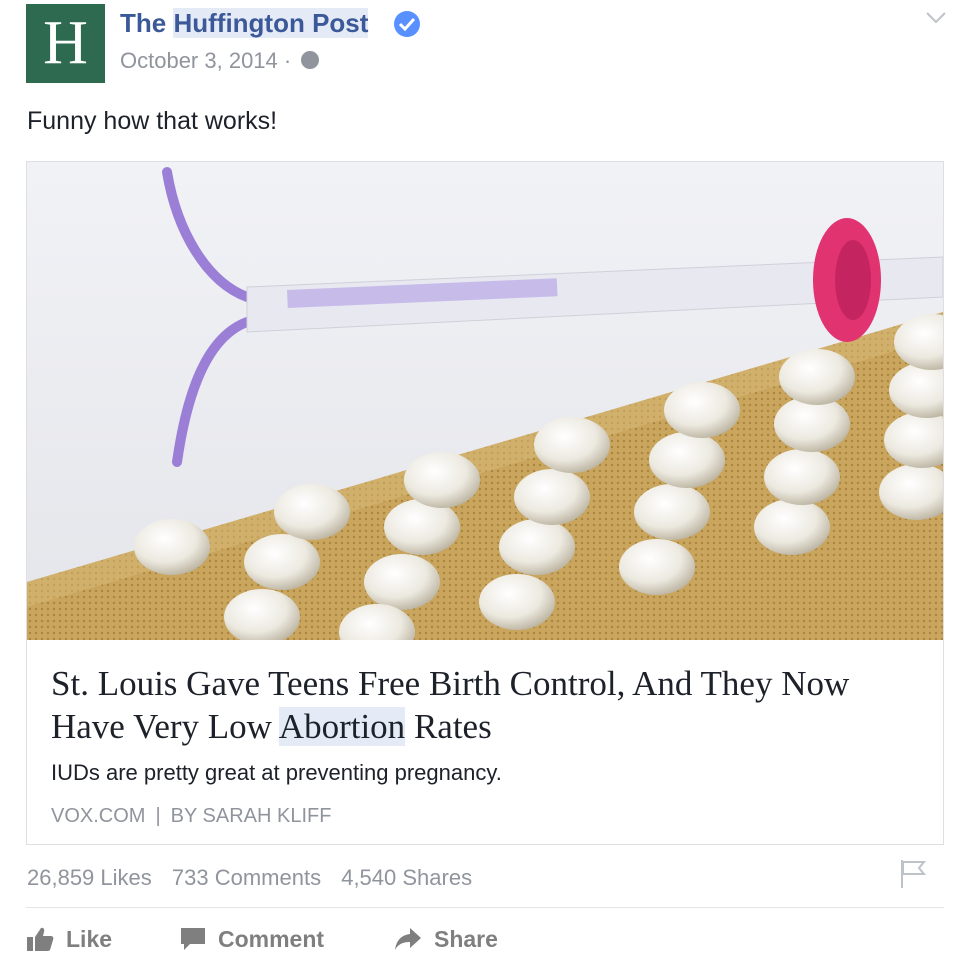 The height and width of the screenshot is (980, 980). I want to click on link-source-domain: VOX.COM, so click(98, 816).